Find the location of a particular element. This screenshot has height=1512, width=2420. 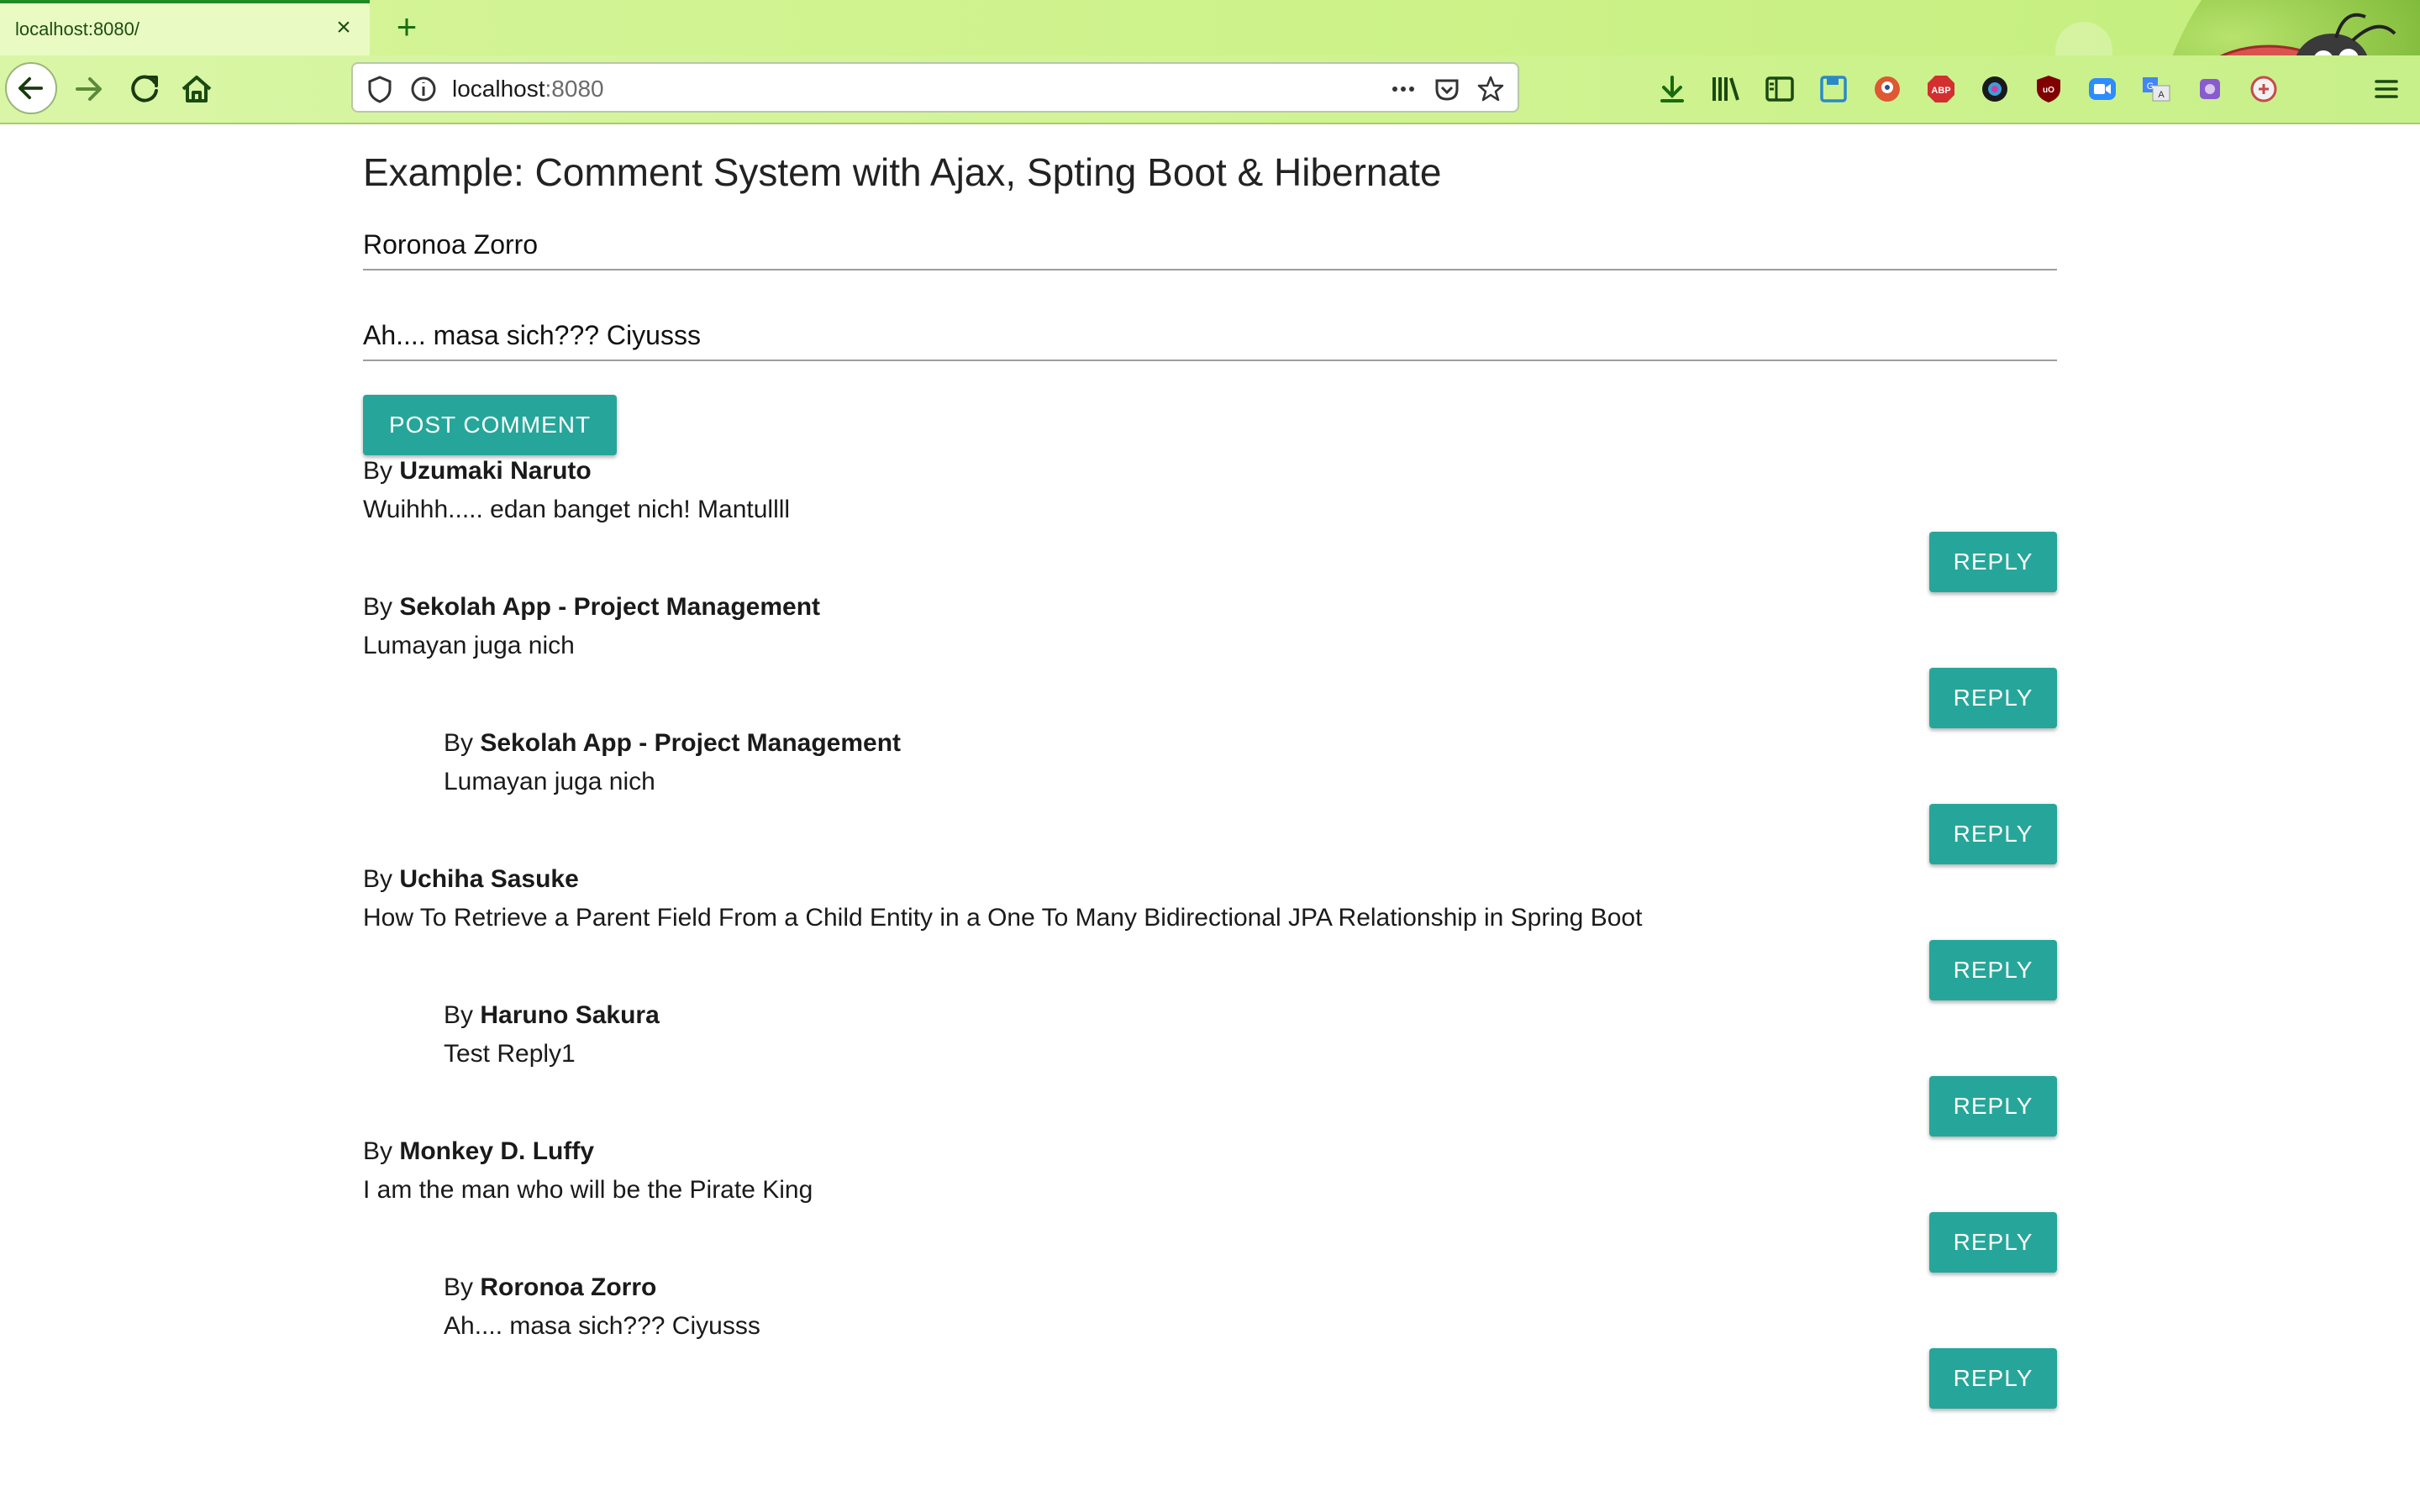

back-arrow-icon is located at coordinates (31, 88).